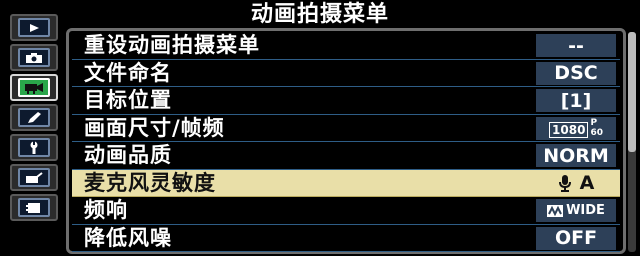 This screenshot has width=640, height=256. What do you see at coordinates (128, 237) in the screenshot?
I see `menu-item-label: 降低风噪` at bounding box center [128, 237].